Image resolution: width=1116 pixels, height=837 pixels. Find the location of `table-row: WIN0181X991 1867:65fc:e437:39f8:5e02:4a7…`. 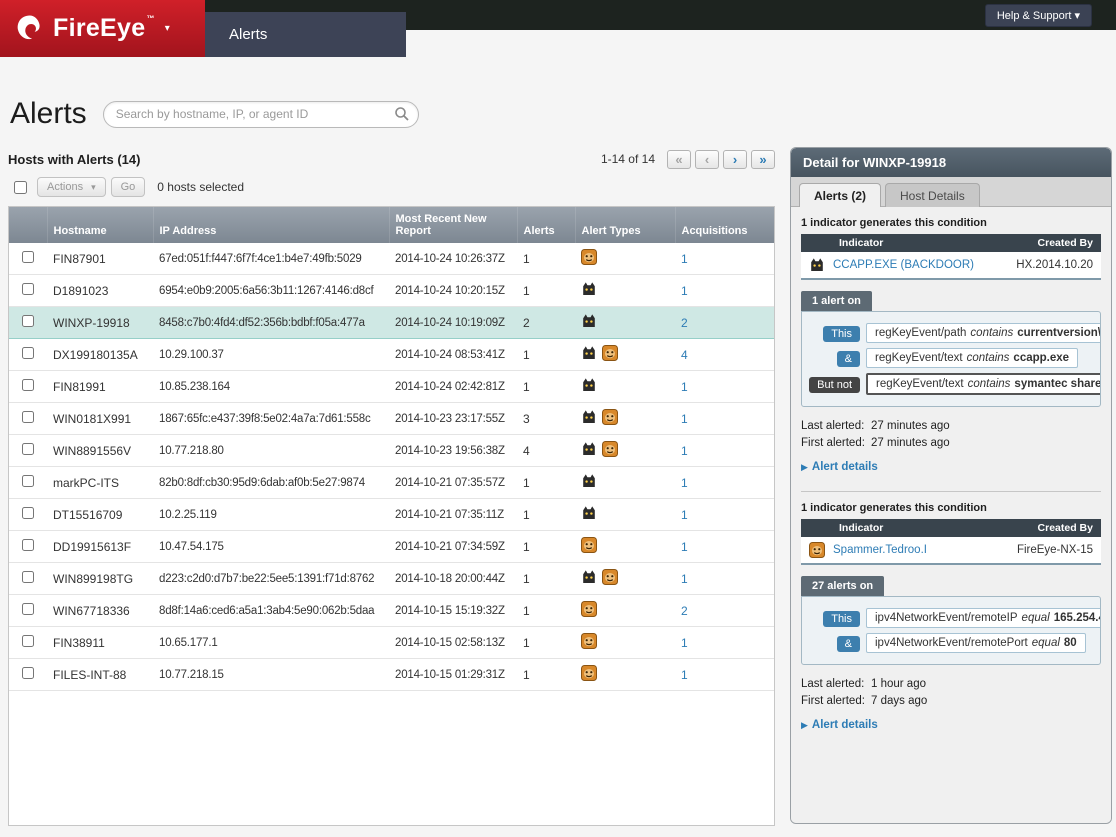

table-row: WIN0181X991 1867:65fc:e437:39f8:5e02:4a7… is located at coordinates (391, 418).